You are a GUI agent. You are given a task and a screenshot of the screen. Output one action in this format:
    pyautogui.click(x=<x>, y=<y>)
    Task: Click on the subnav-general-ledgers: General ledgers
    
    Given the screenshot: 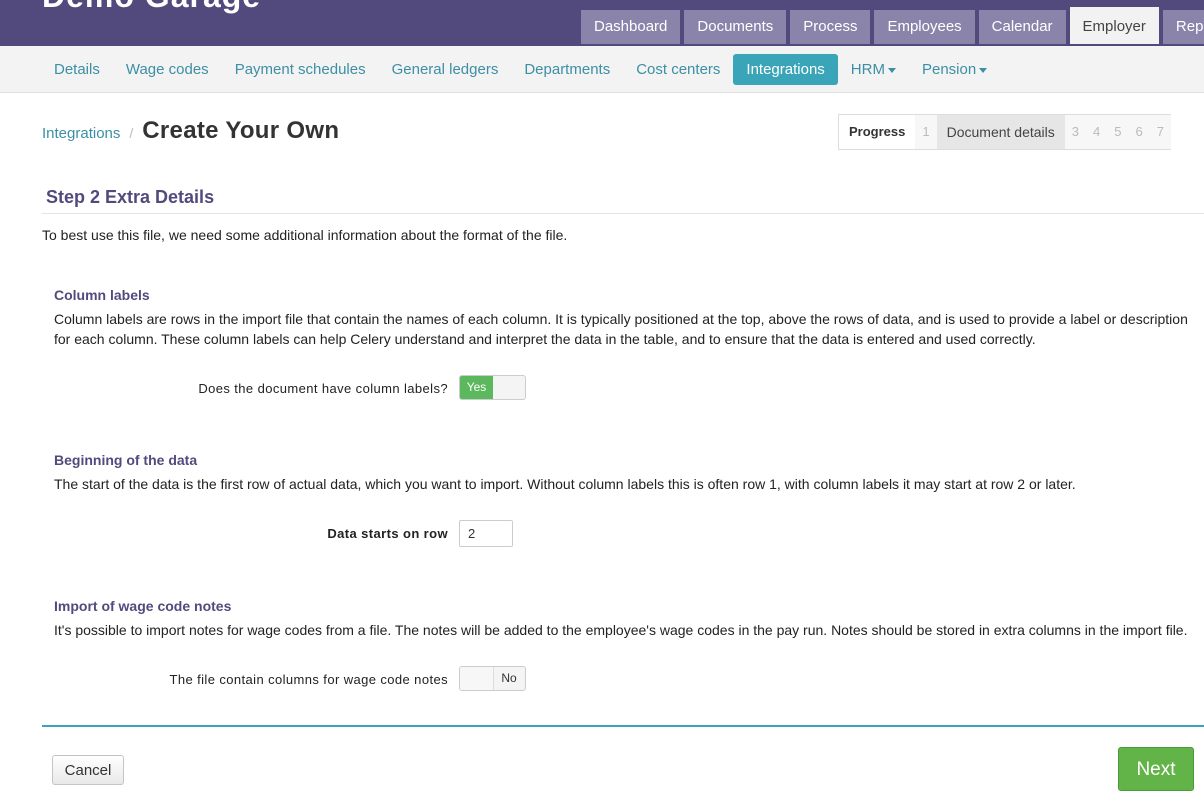 What is the action you would take?
    pyautogui.click(x=445, y=69)
    